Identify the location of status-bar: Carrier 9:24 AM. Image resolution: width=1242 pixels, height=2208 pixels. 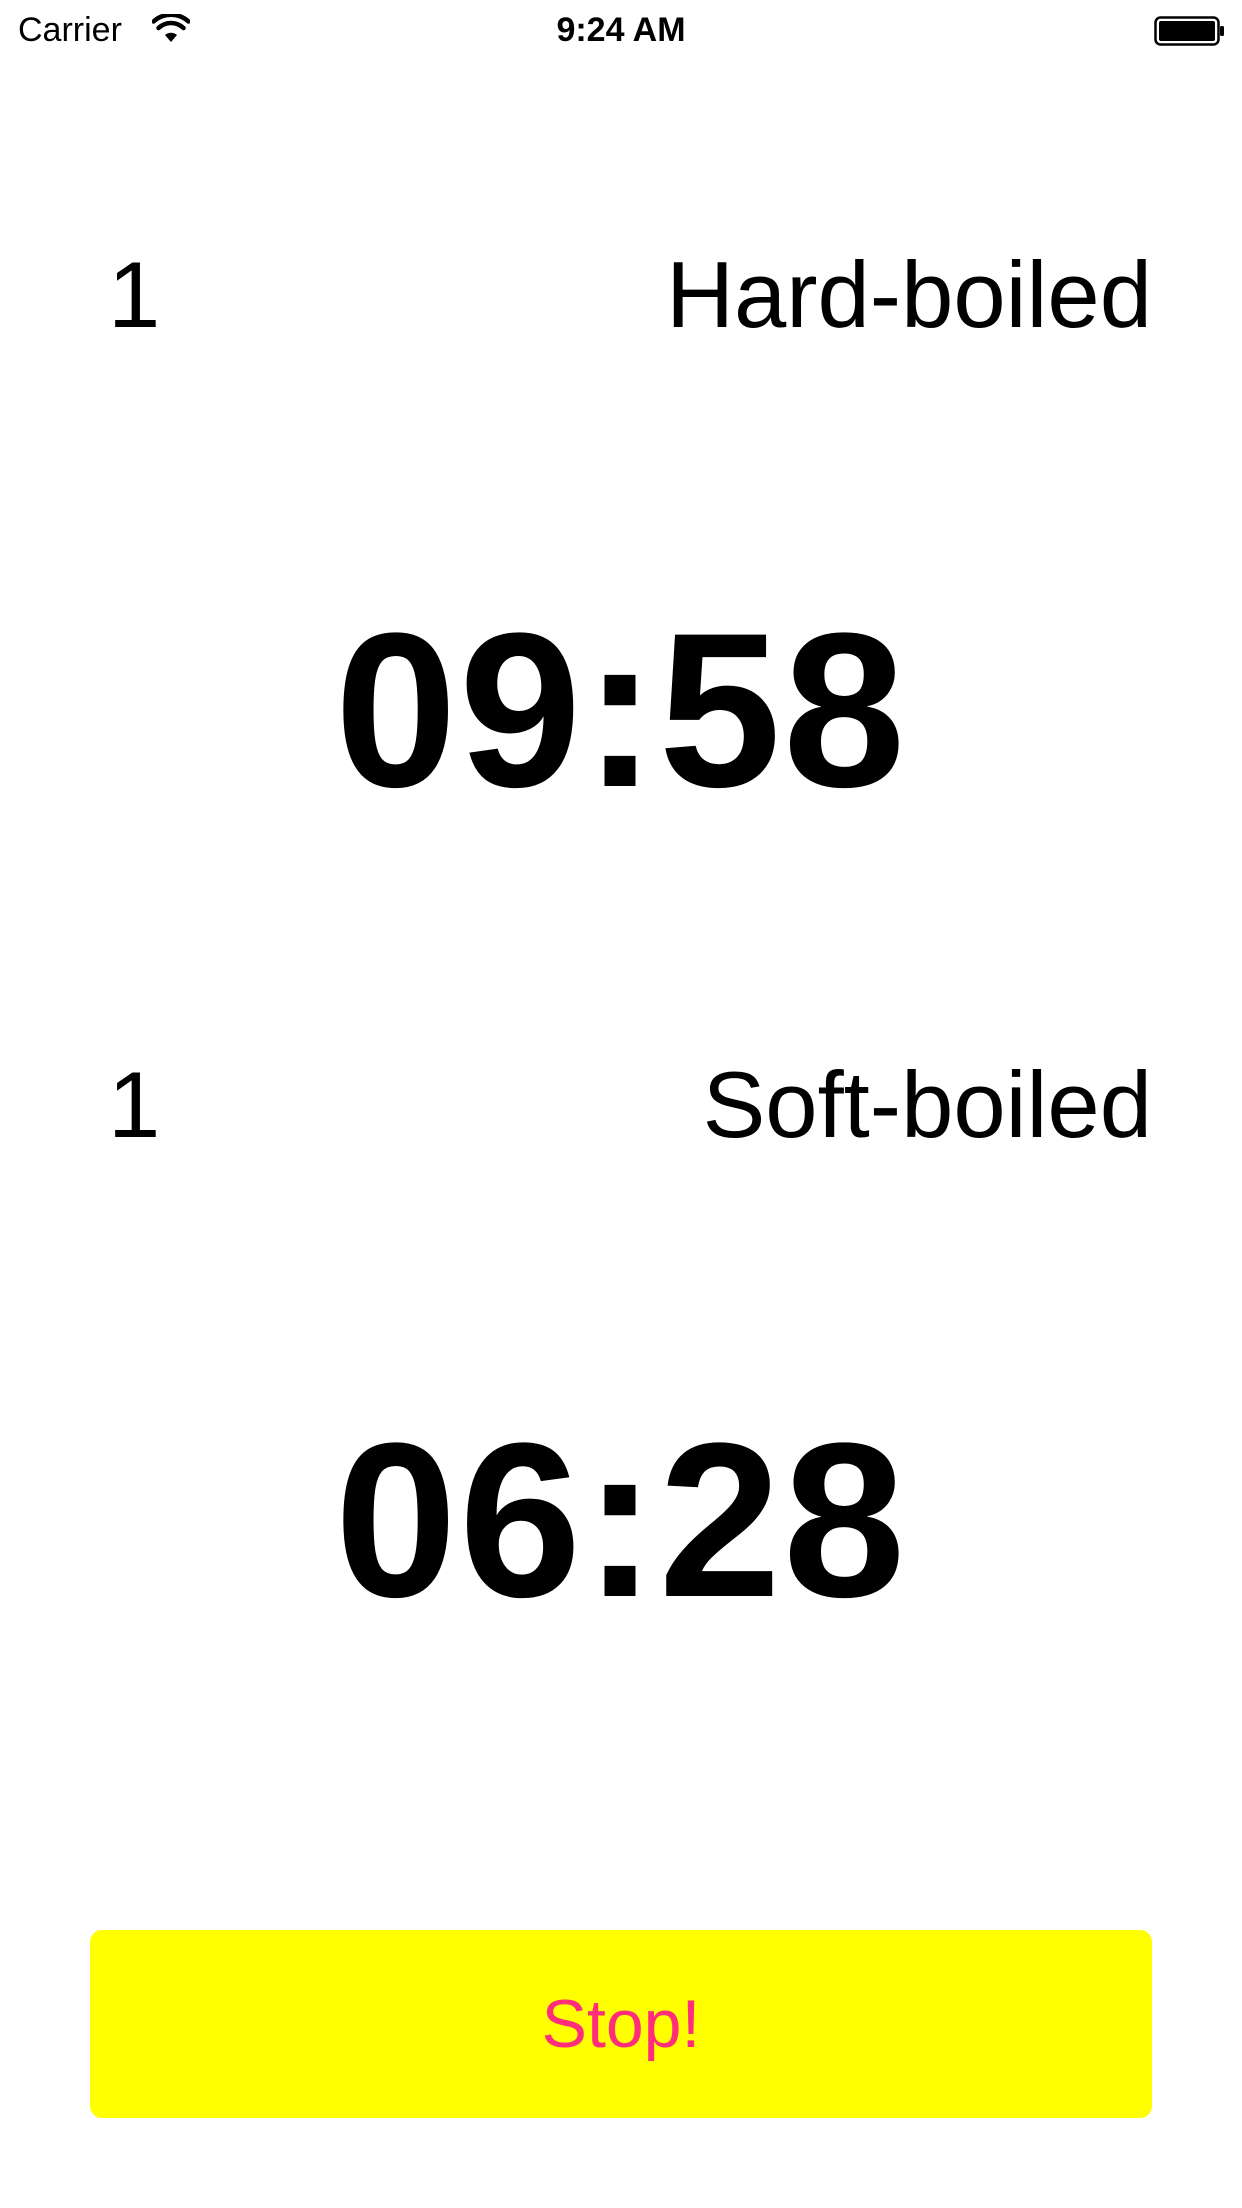
(621, 30).